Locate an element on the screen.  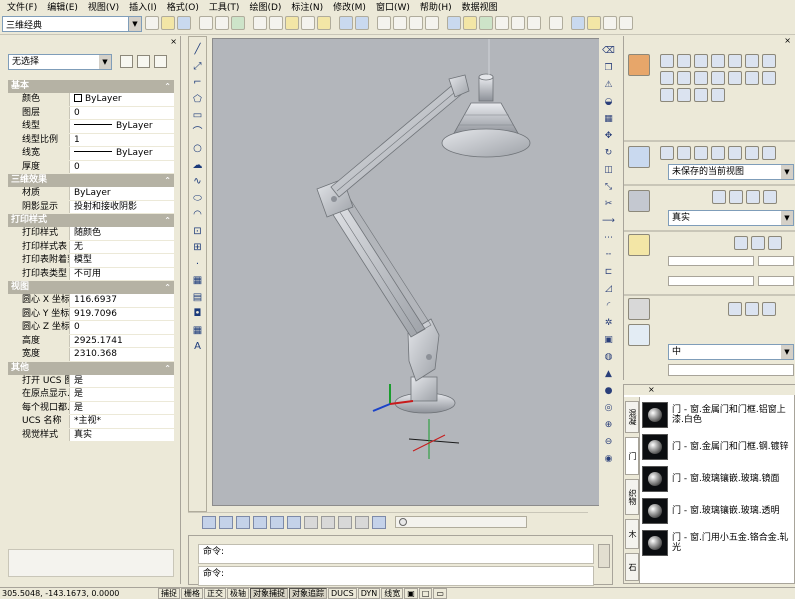
menu-item: 标注(N) is located at coordinates (307, 6).